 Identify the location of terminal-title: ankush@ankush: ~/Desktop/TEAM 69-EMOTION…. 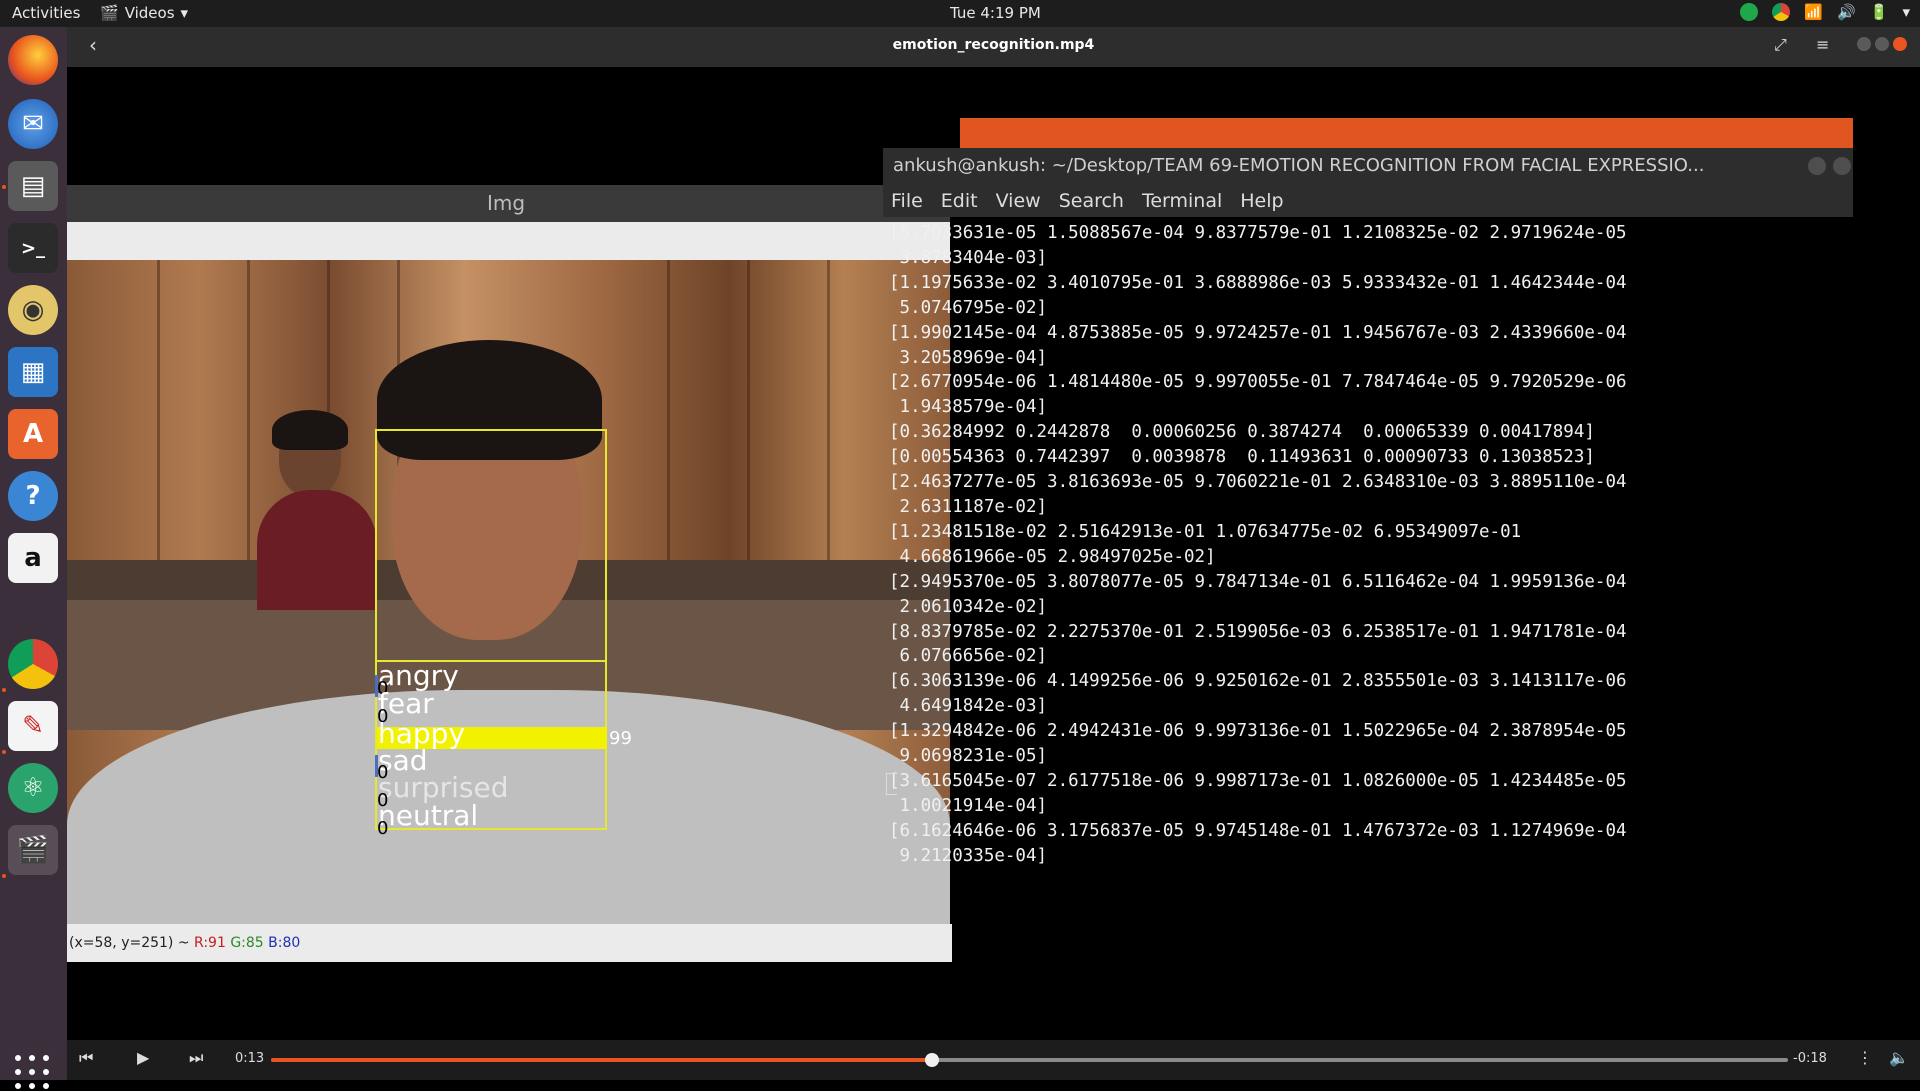
(1299, 165).